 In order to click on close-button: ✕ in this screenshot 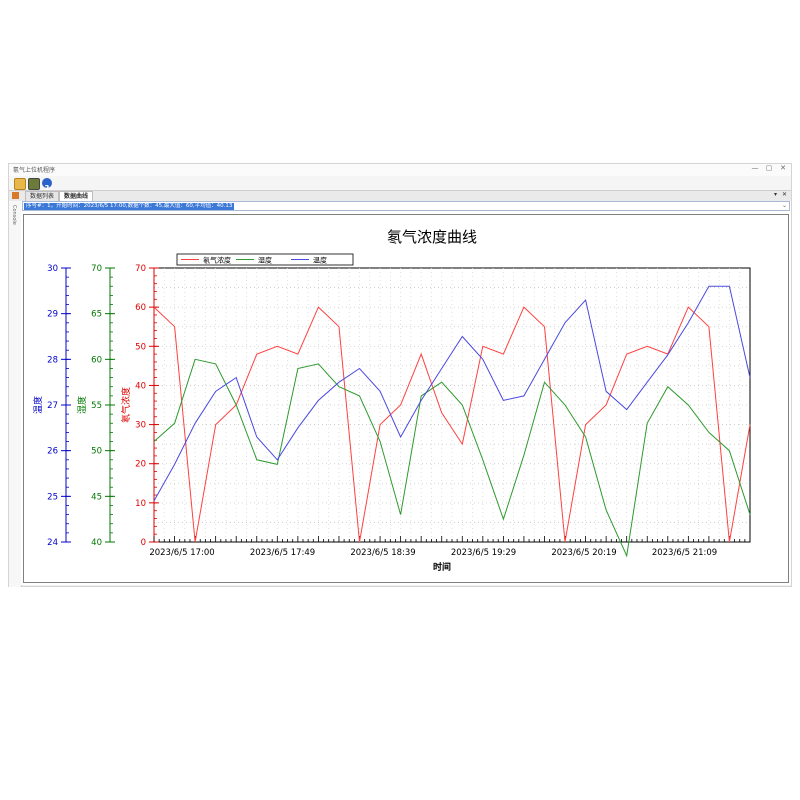, I will do `click(783, 168)`.